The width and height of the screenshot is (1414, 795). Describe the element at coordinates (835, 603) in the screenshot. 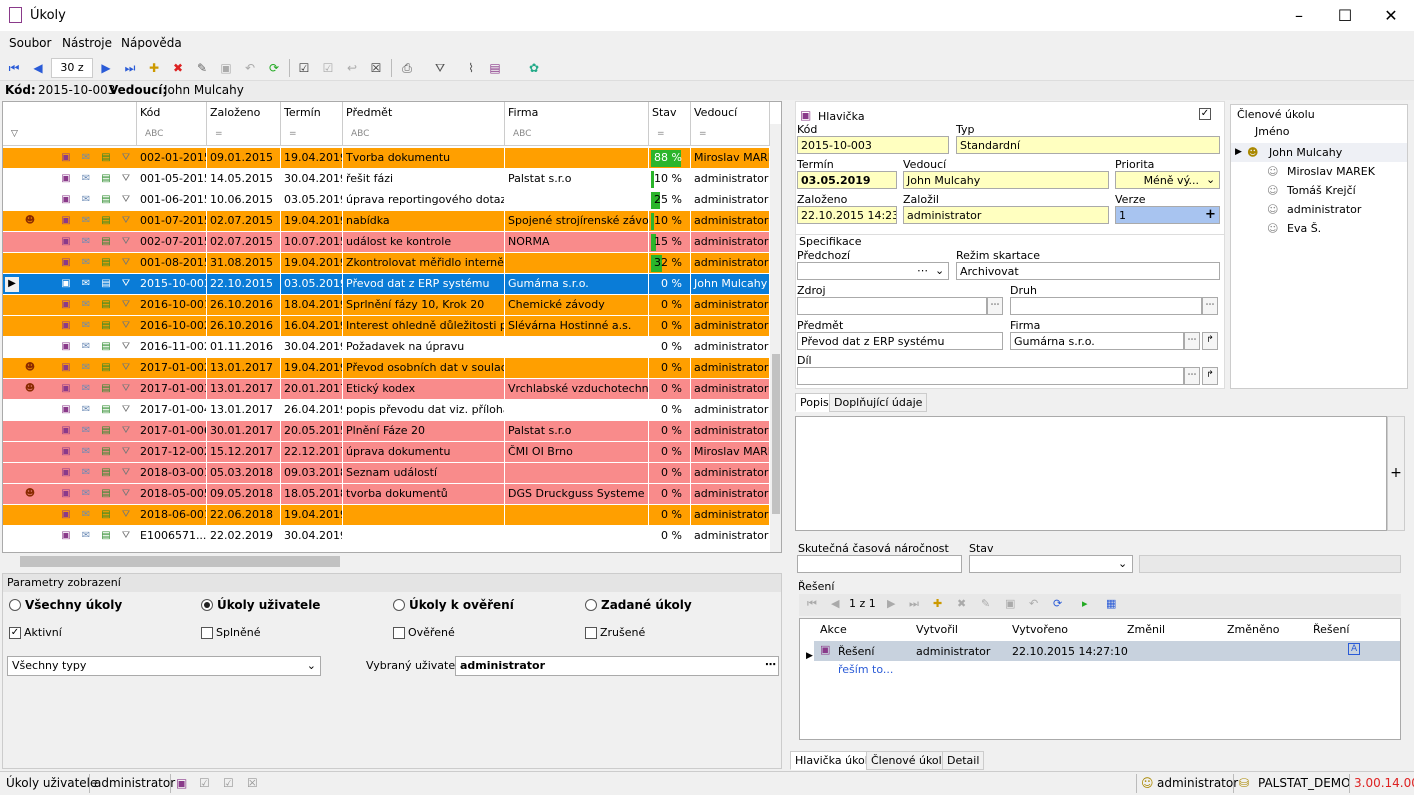

I see `prev-icon: ◀` at that location.